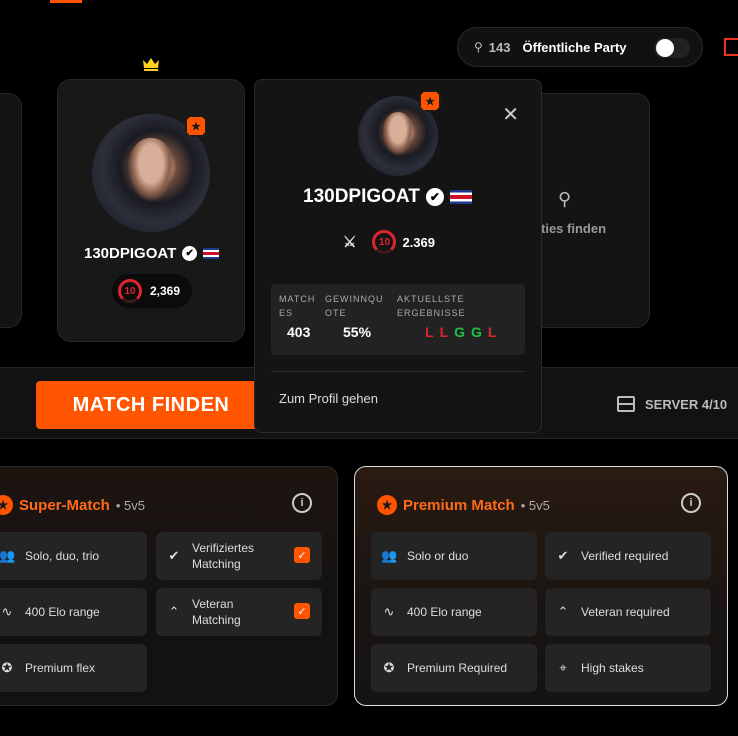 The height and width of the screenshot is (736, 738). What do you see at coordinates (563, 667) in the screenshot?
I see `crosshair-icon: ⌖` at bounding box center [563, 667].